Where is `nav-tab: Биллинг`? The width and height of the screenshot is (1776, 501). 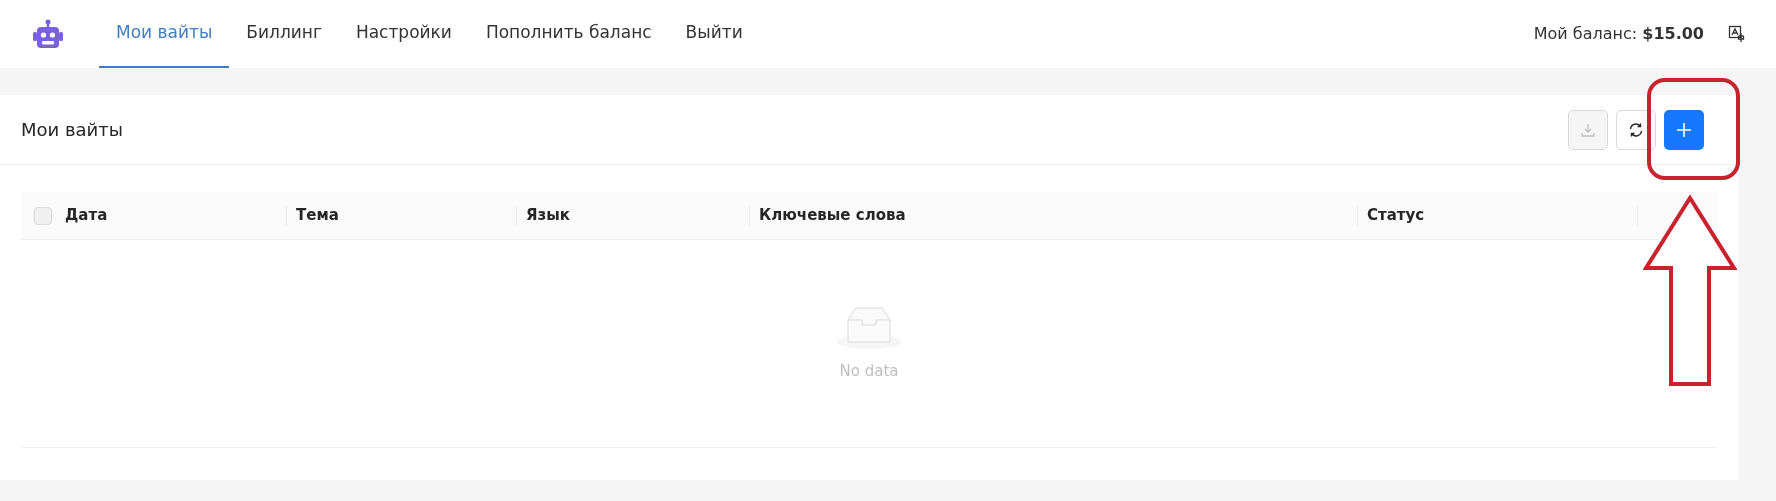
nav-tab: Биллинг is located at coordinates (284, 34).